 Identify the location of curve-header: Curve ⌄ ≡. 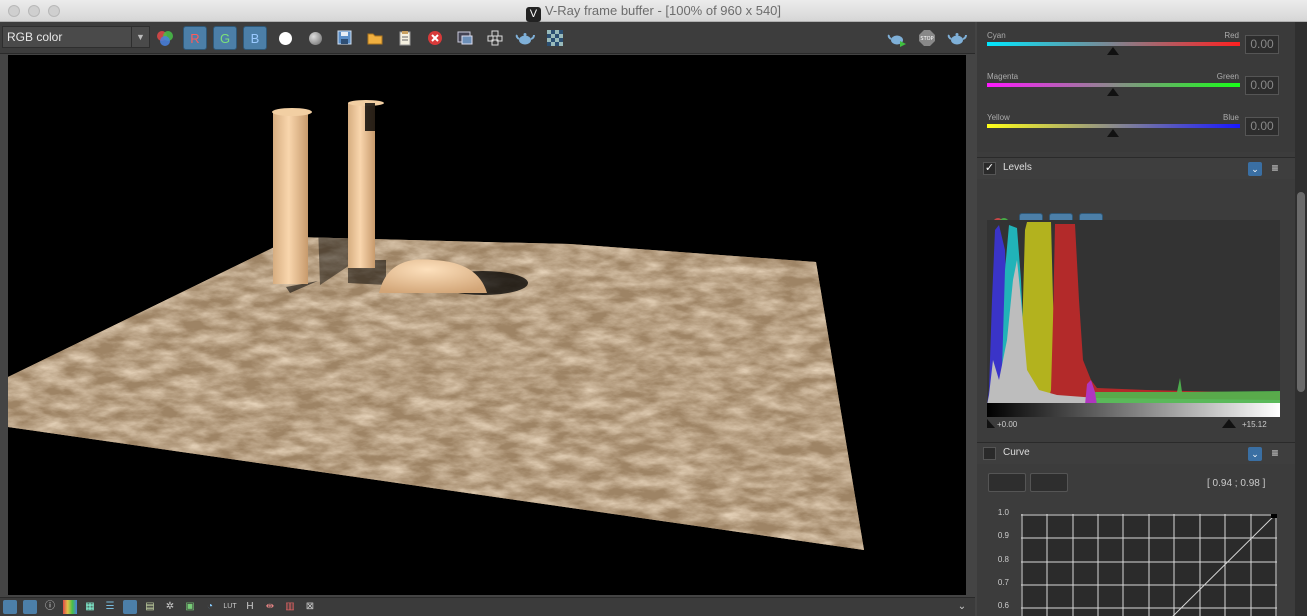
(1136, 453).